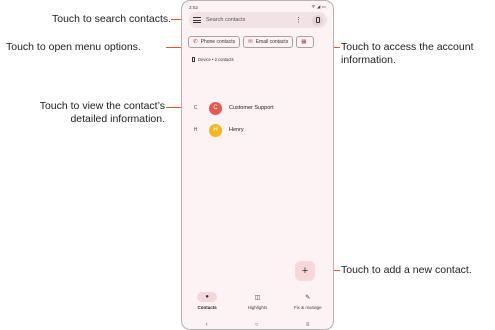  Describe the element at coordinates (308, 325) in the screenshot. I see `recents-icon: ≡` at that location.